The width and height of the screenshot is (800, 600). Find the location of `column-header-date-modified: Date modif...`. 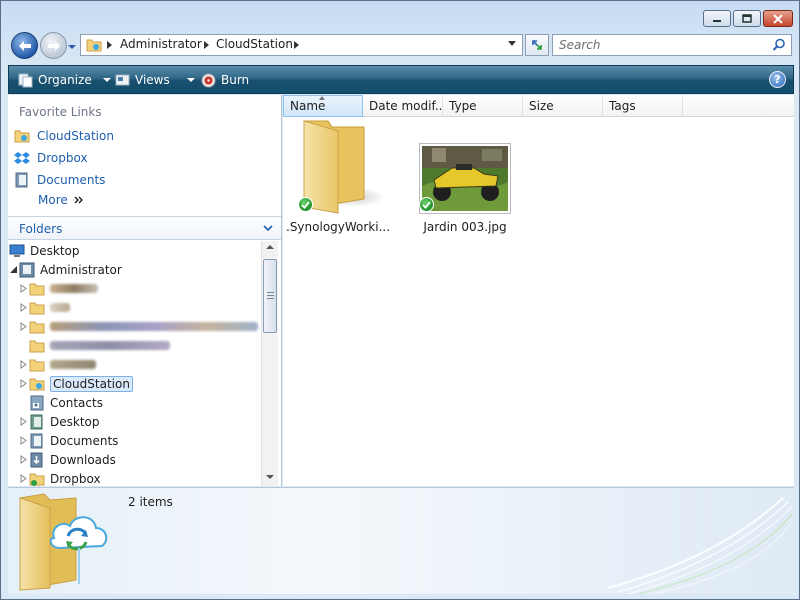

column-header-date-modified: Date modif... is located at coordinates (403, 106).